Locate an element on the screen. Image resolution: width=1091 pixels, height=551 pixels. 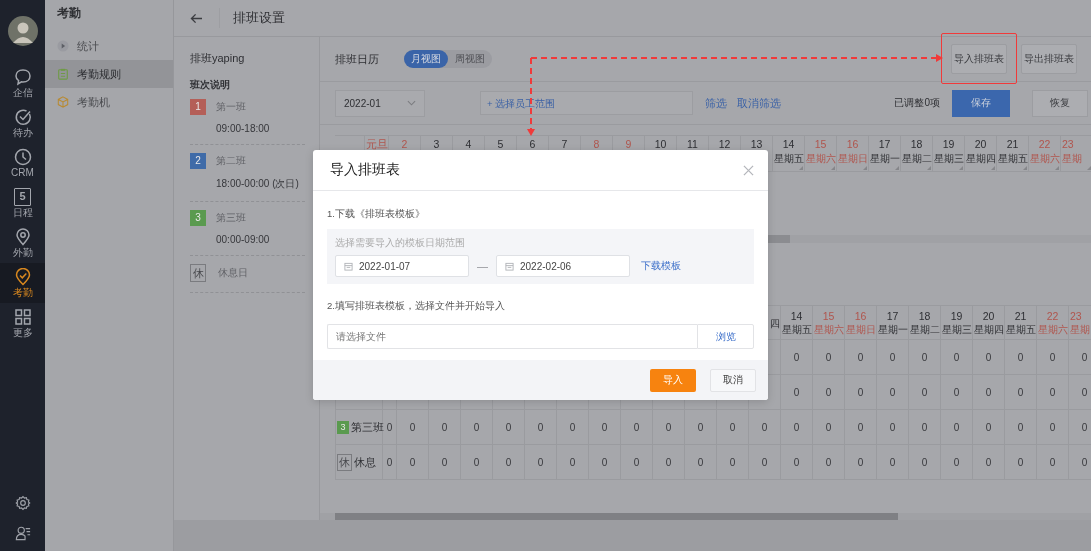
day-number: 2 is located at coordinates (404, 144).